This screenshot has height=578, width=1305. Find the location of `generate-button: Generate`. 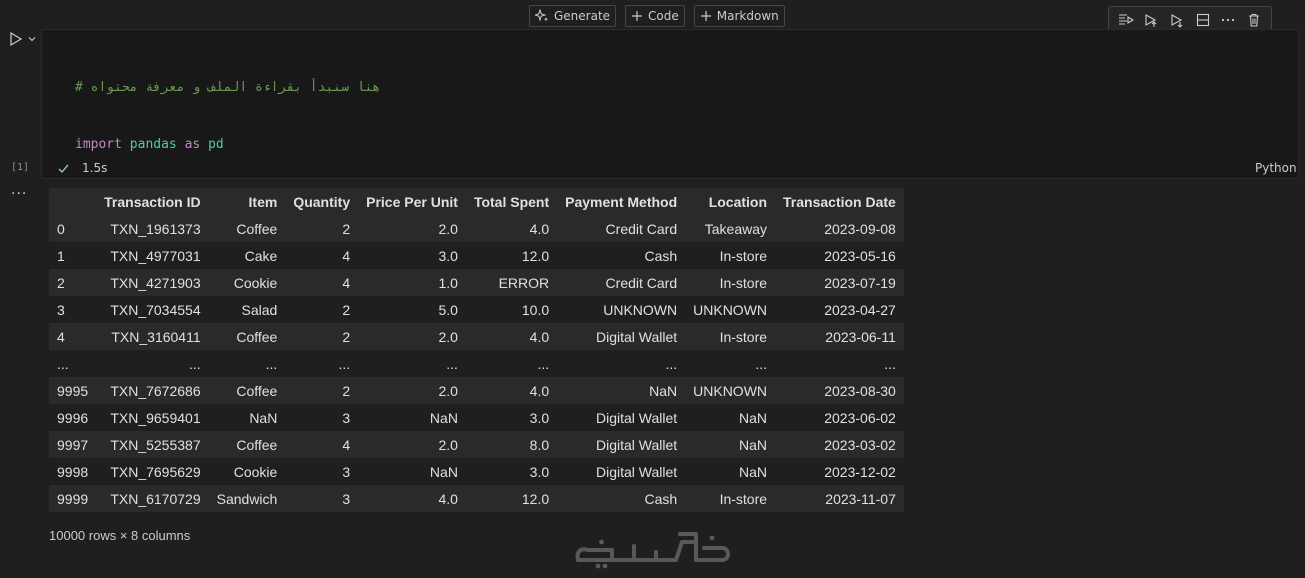

generate-button: Generate is located at coordinates (573, 16).